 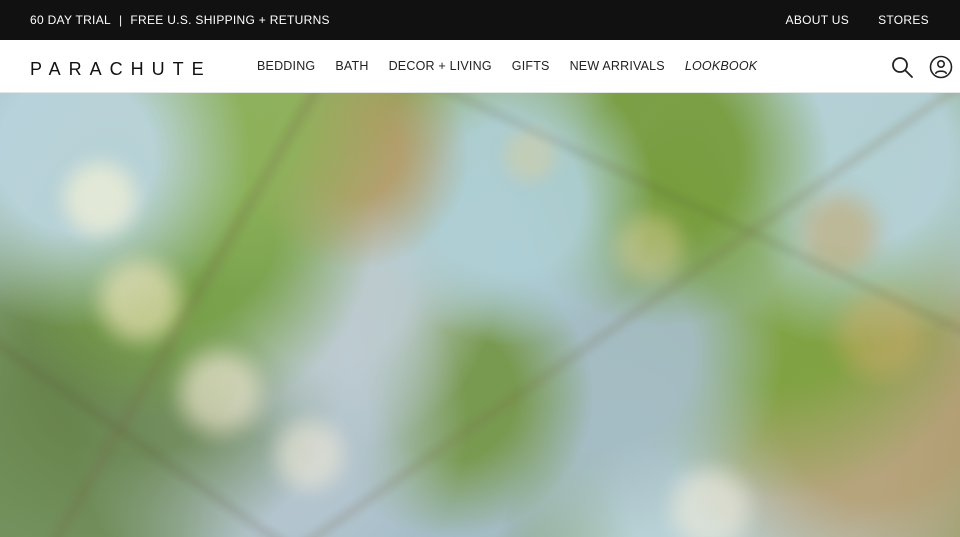 What do you see at coordinates (941, 67) in the screenshot?
I see `account-icon` at bounding box center [941, 67].